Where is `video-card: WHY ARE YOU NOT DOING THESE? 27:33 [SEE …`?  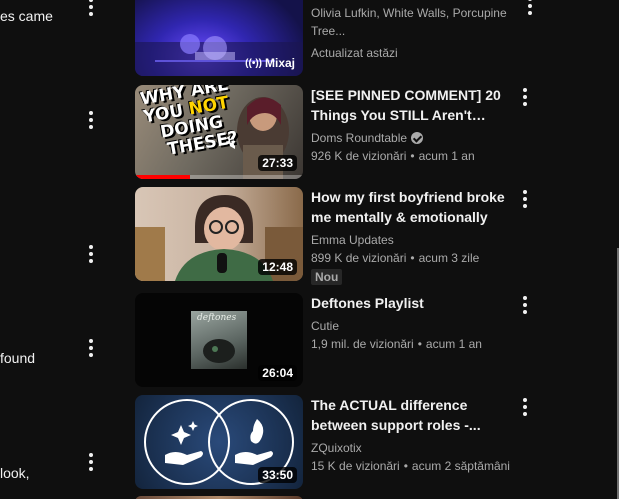
video-card: WHY ARE YOU NOT DOING THESE? 27:33 [SEE … is located at coordinates (340, 132).